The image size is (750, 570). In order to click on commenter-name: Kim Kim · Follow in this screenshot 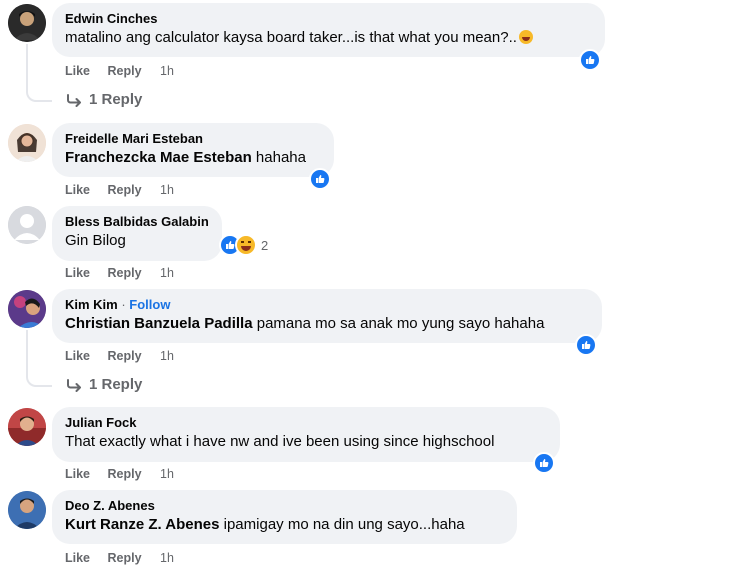, I will do `click(118, 304)`.